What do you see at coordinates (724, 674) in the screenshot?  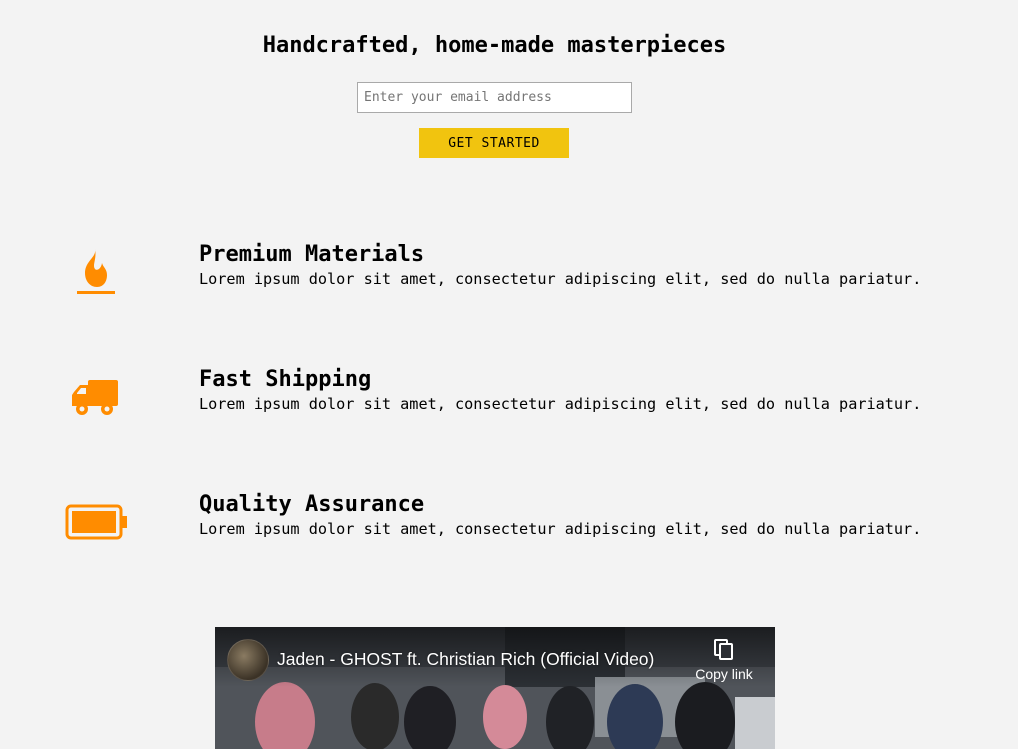 I see `copy-link-label: Copy link` at bounding box center [724, 674].